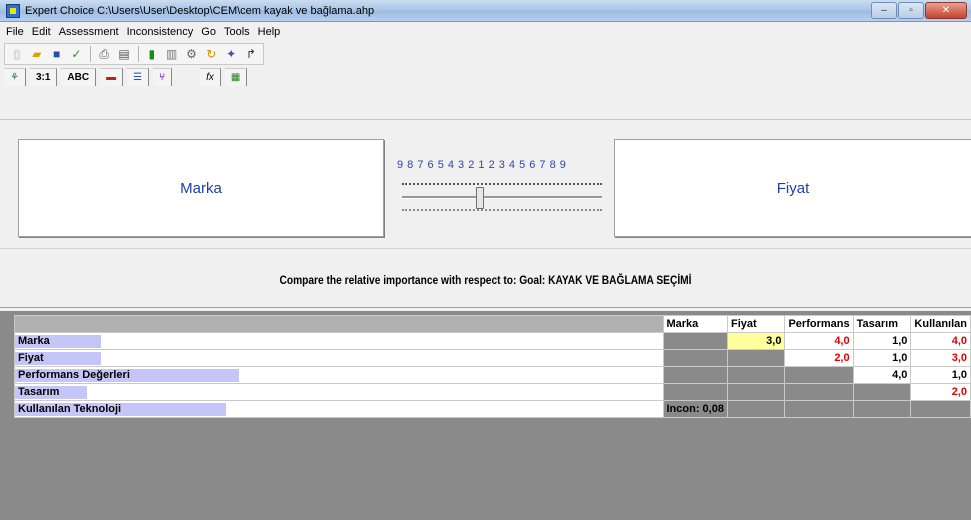  I want to click on row-label-text: Kullanılan Teknoloji, so click(70, 409).